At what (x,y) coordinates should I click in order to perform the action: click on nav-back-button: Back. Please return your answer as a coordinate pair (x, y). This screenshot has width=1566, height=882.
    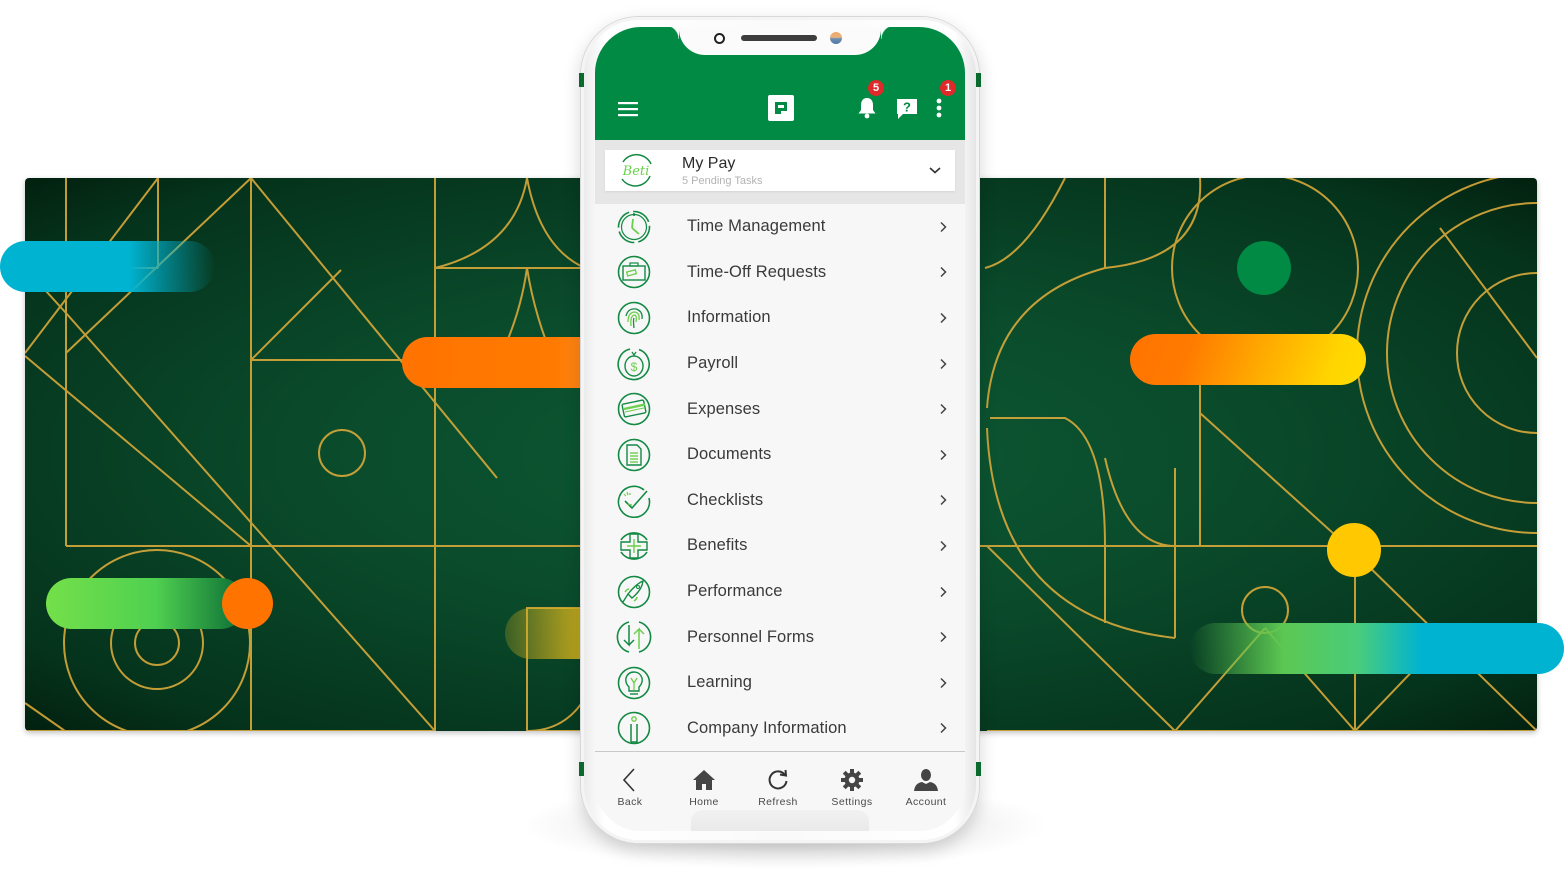
    Looking at the image, I should click on (630, 787).